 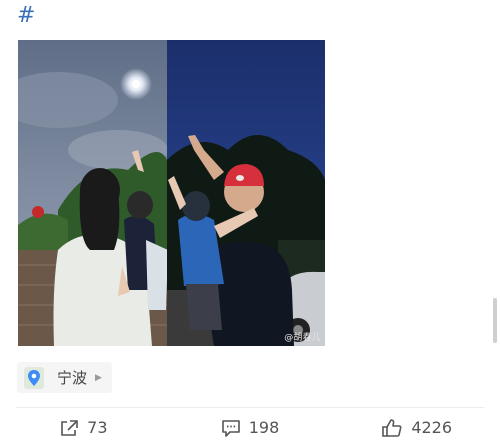 I want to click on like-button: 4226, so click(x=416, y=428).